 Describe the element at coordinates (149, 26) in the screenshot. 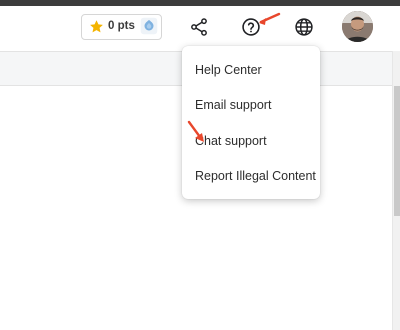

I see `gem-icon` at that location.